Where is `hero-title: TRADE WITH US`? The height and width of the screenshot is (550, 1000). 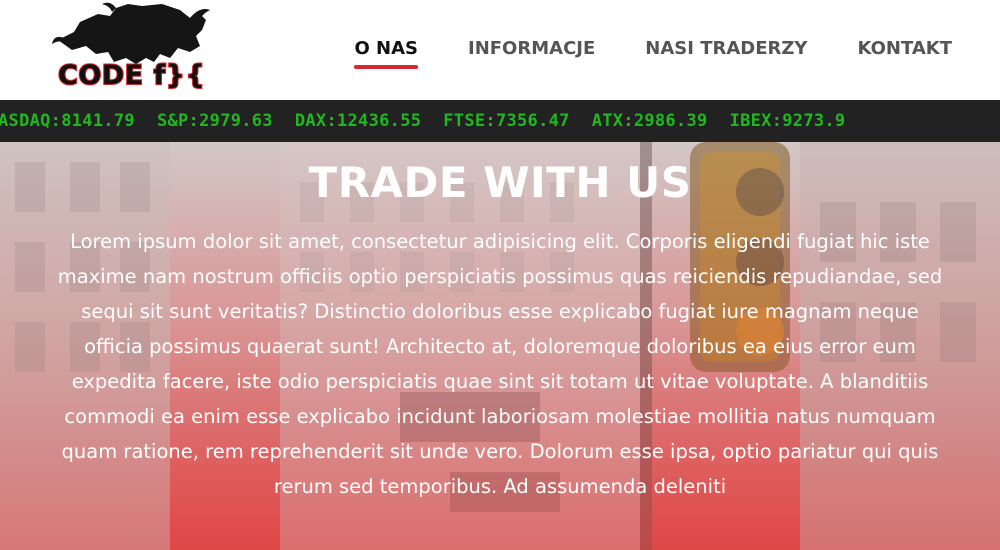
hero-title: TRADE WITH US is located at coordinates (500, 182).